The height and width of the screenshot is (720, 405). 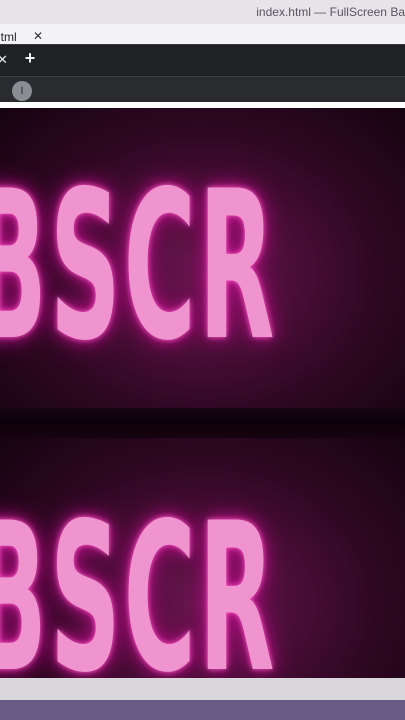 What do you see at coordinates (202, 60) in the screenshot?
I see `browser-toolbar: ✕ +` at bounding box center [202, 60].